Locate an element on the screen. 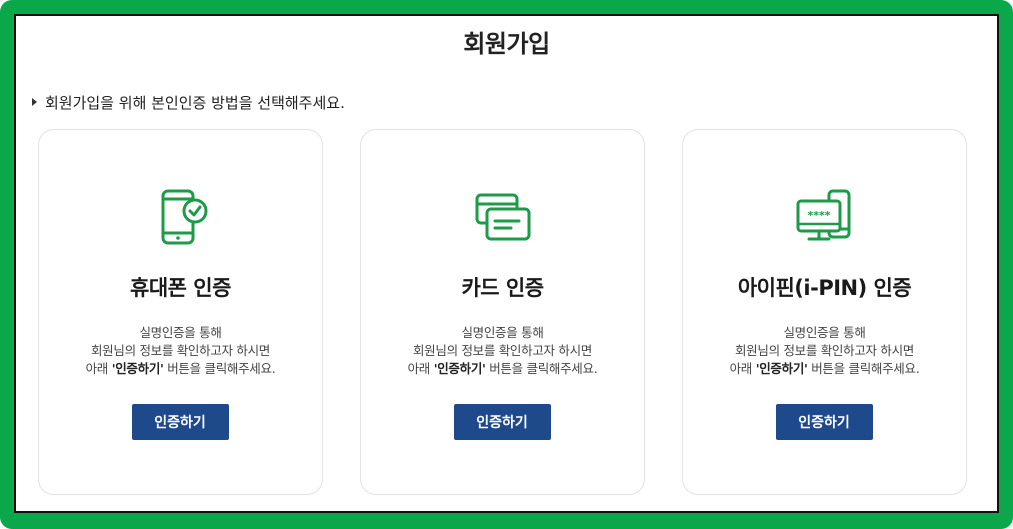 The width and height of the screenshot is (1013, 529). credit-card-icon is located at coordinates (502, 217).